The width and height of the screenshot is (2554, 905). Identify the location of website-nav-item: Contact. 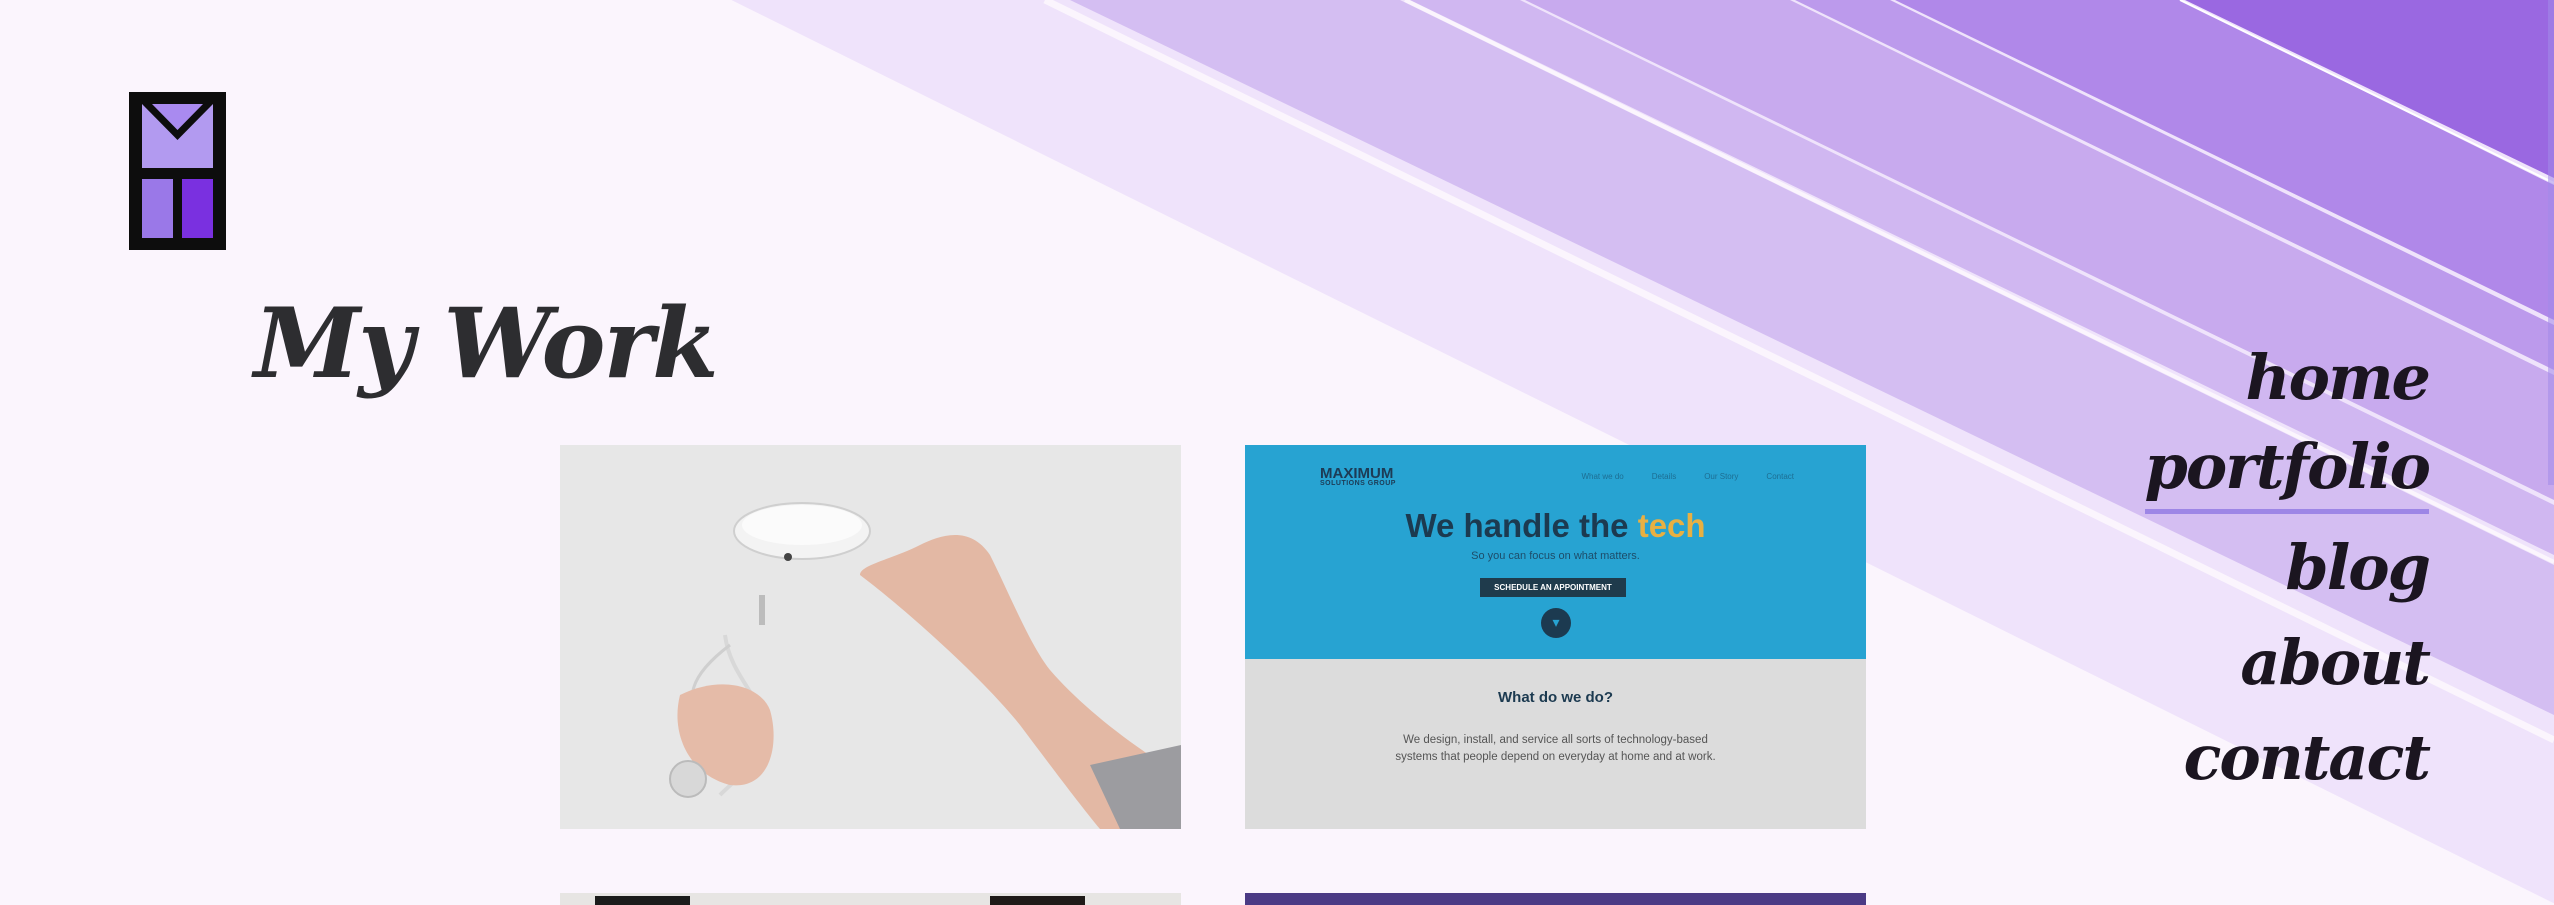
(1780, 476).